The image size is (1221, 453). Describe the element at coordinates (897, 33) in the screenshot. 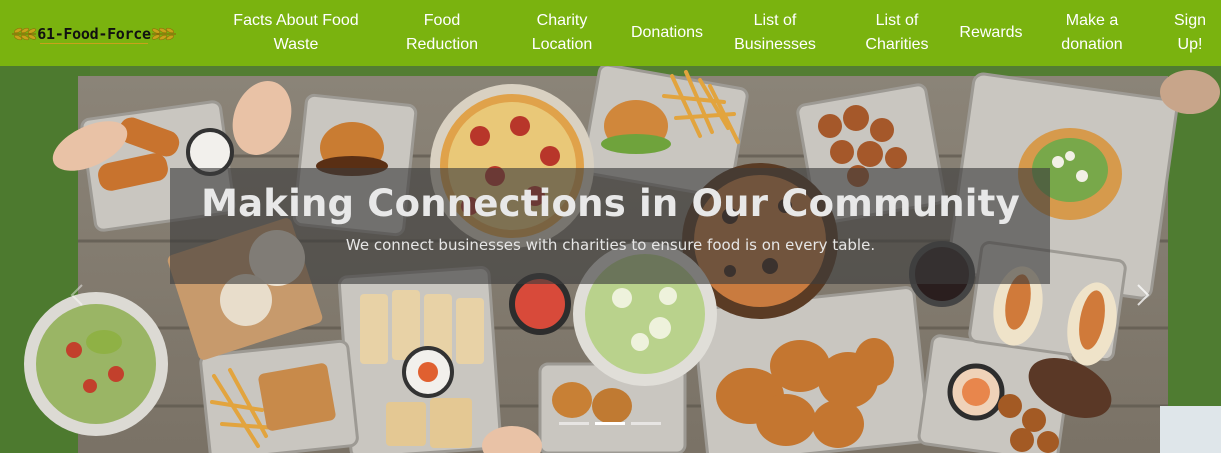

I see `nav-list-of-charities: List of Charities` at that location.